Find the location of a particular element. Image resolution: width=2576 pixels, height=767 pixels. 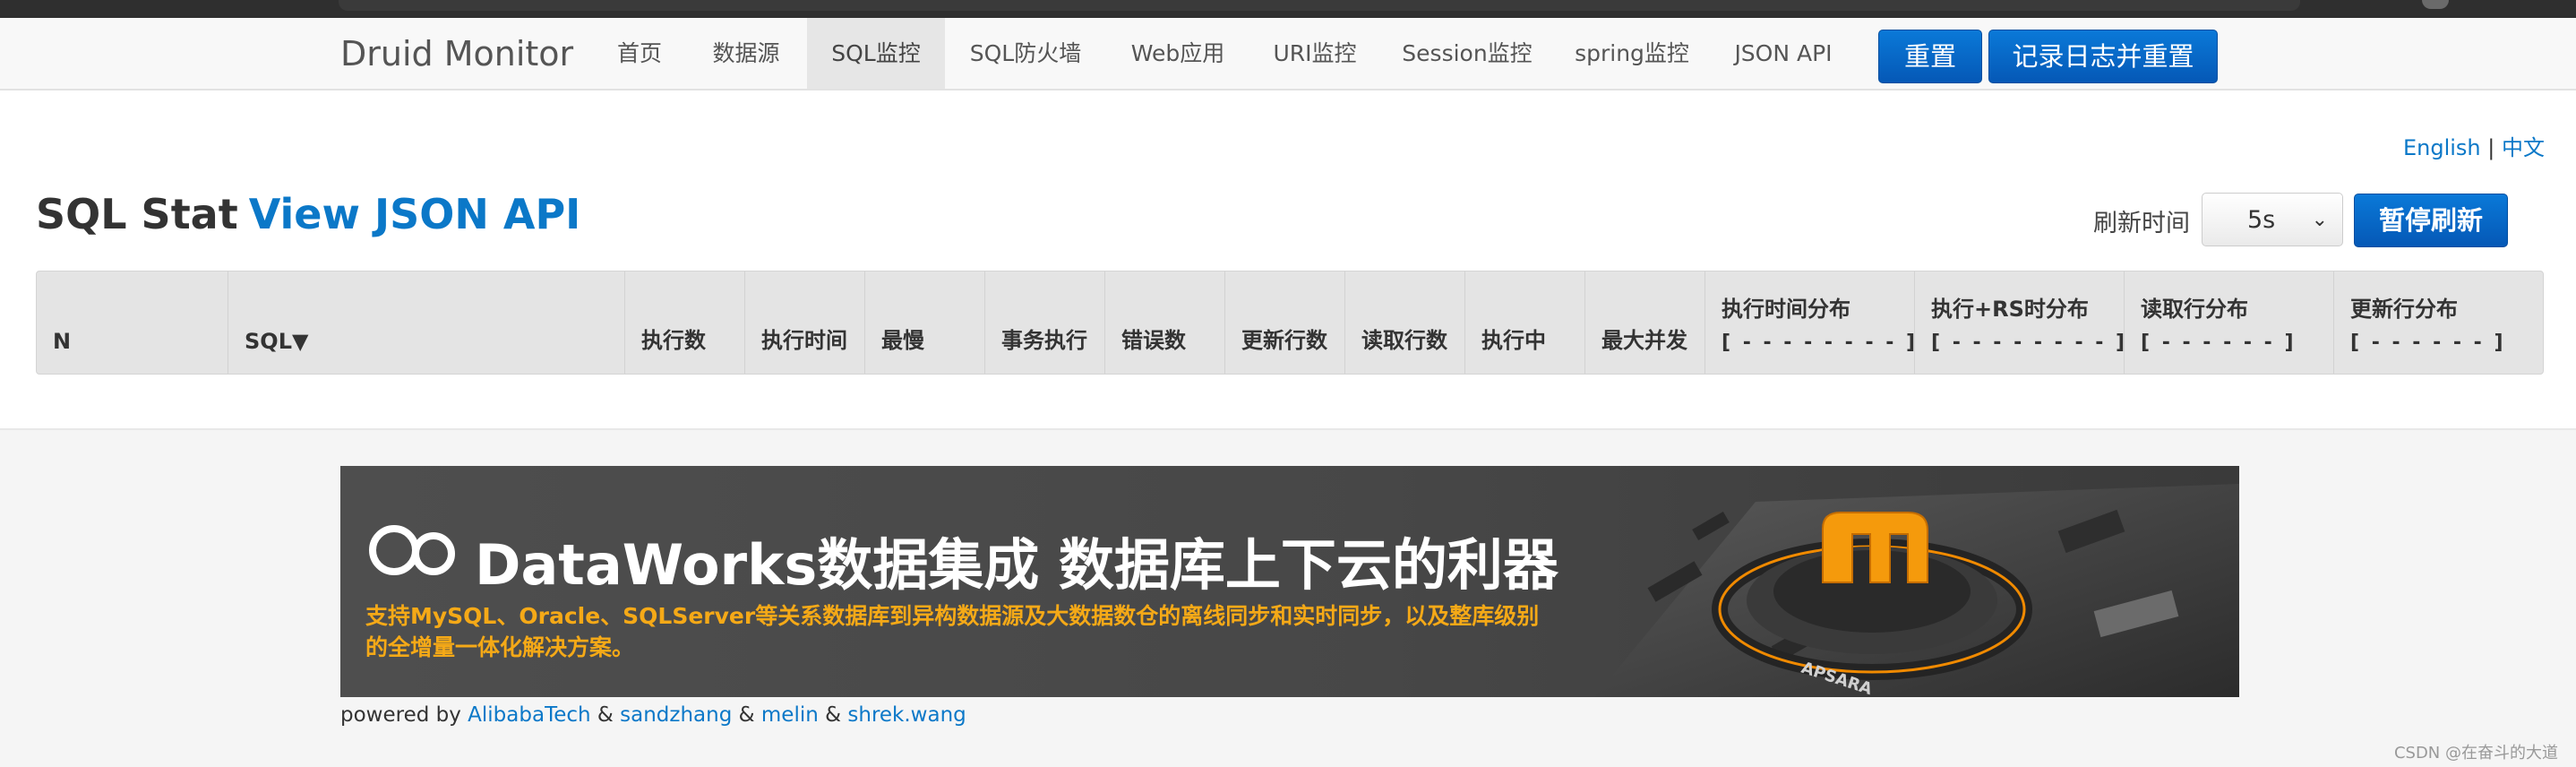

column-header-exec-rs-dist: 执行+RS时分布 [ - - - - - - - - ] is located at coordinates (2020, 322).